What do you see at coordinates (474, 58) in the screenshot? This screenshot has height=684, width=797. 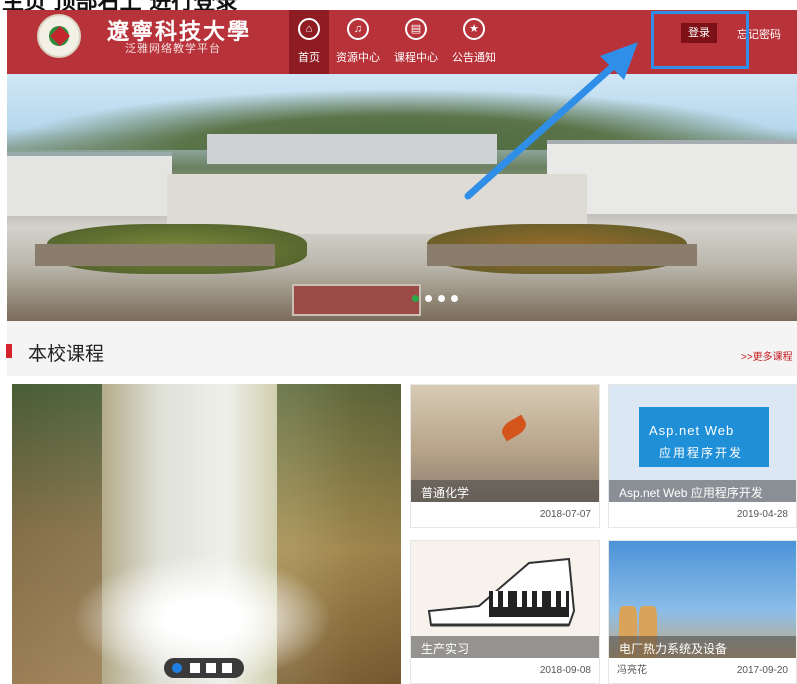 I see `nav-label-notices: 公告通知` at bounding box center [474, 58].